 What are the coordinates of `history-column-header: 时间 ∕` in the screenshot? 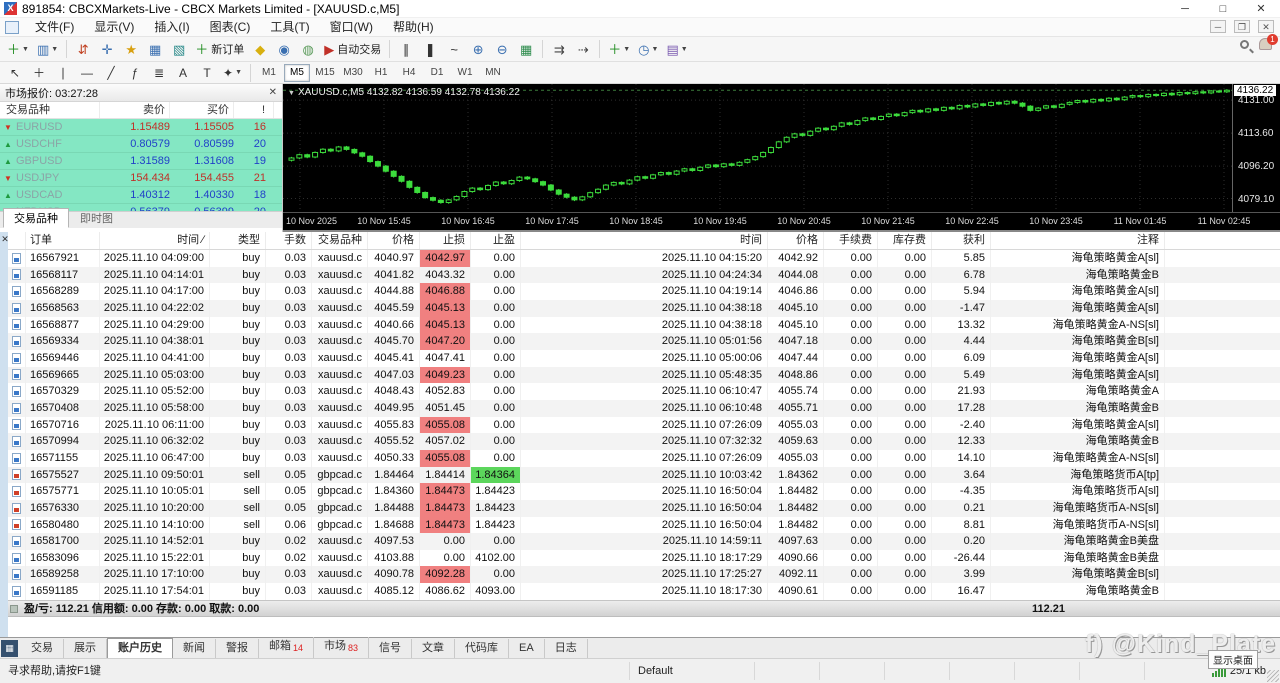 It's located at (155, 240).